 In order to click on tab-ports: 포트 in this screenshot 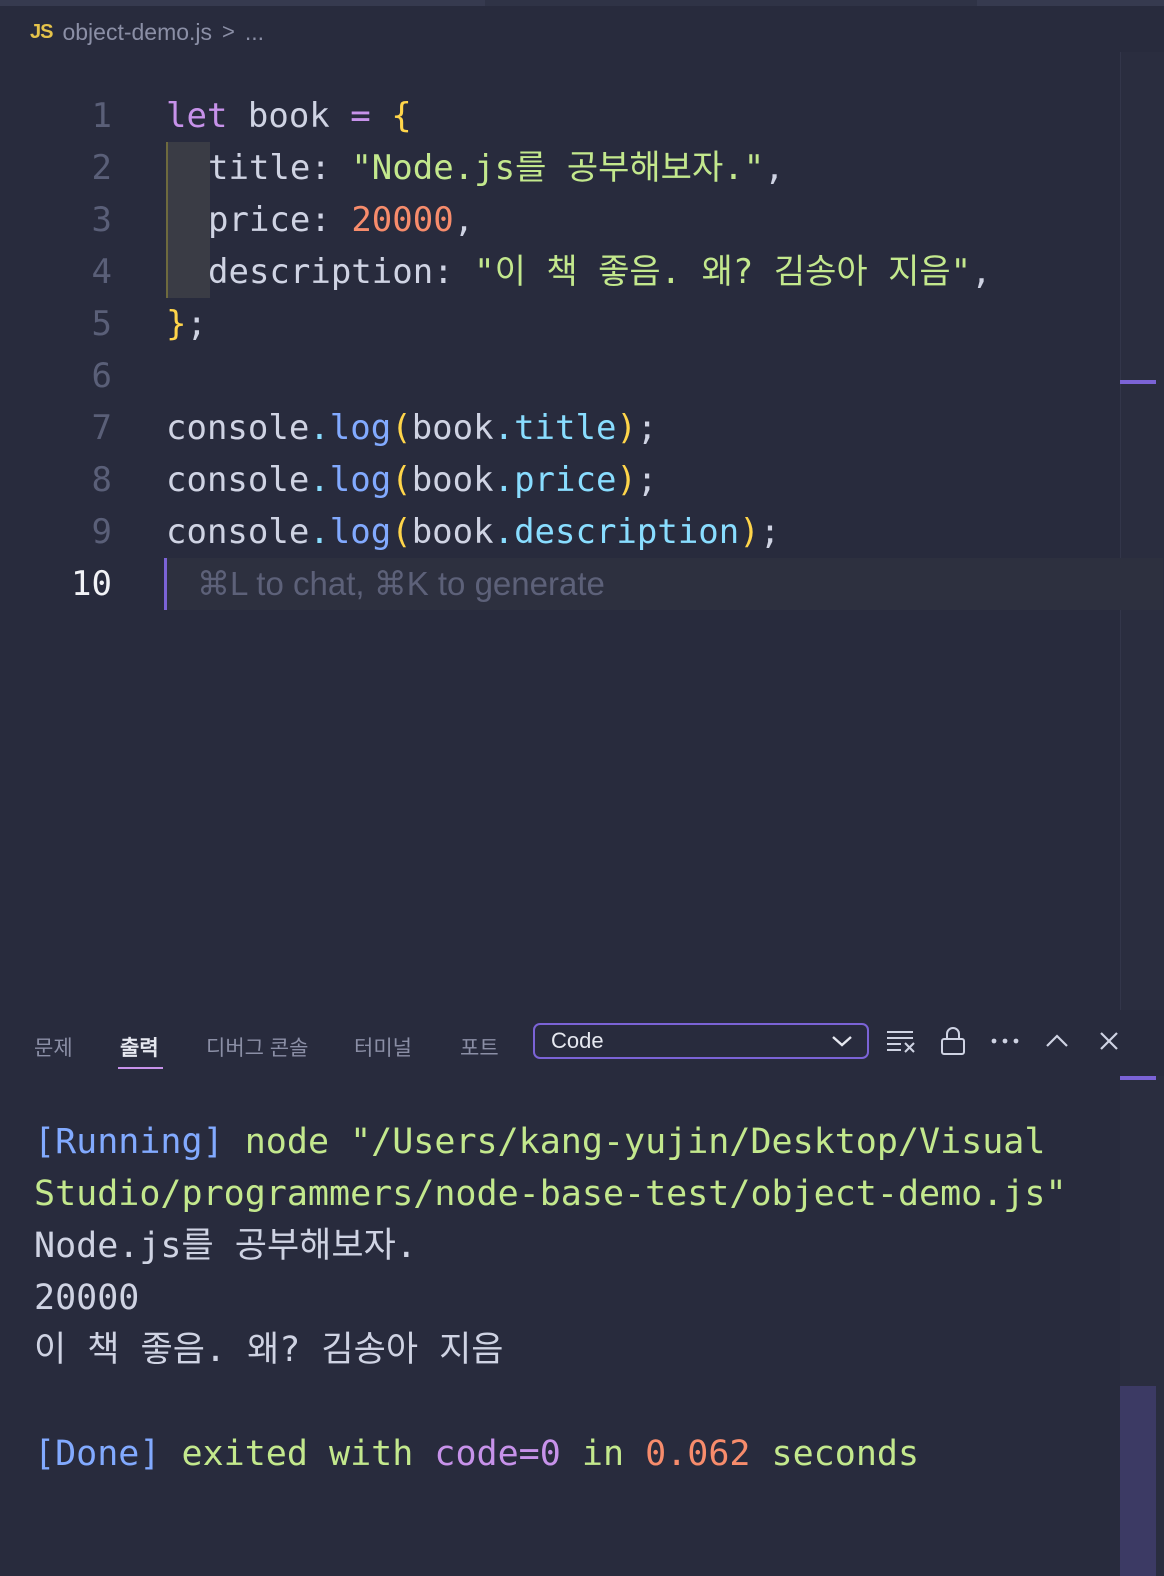, I will do `click(479, 1047)`.